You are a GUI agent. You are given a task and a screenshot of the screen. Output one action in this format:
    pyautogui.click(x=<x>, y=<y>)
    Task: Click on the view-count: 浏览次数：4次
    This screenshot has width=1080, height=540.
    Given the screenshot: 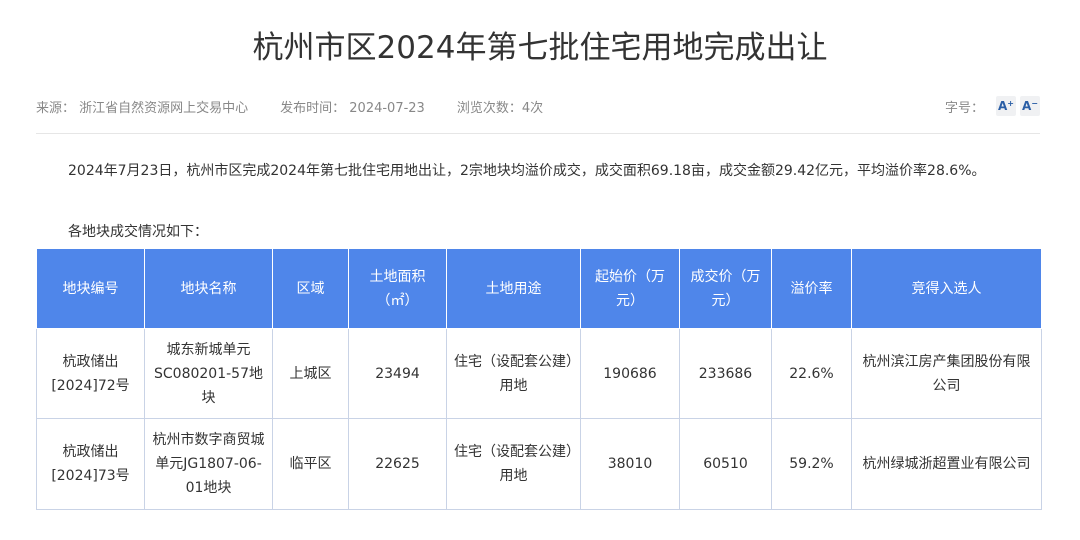 What is the action you would take?
    pyautogui.click(x=500, y=108)
    